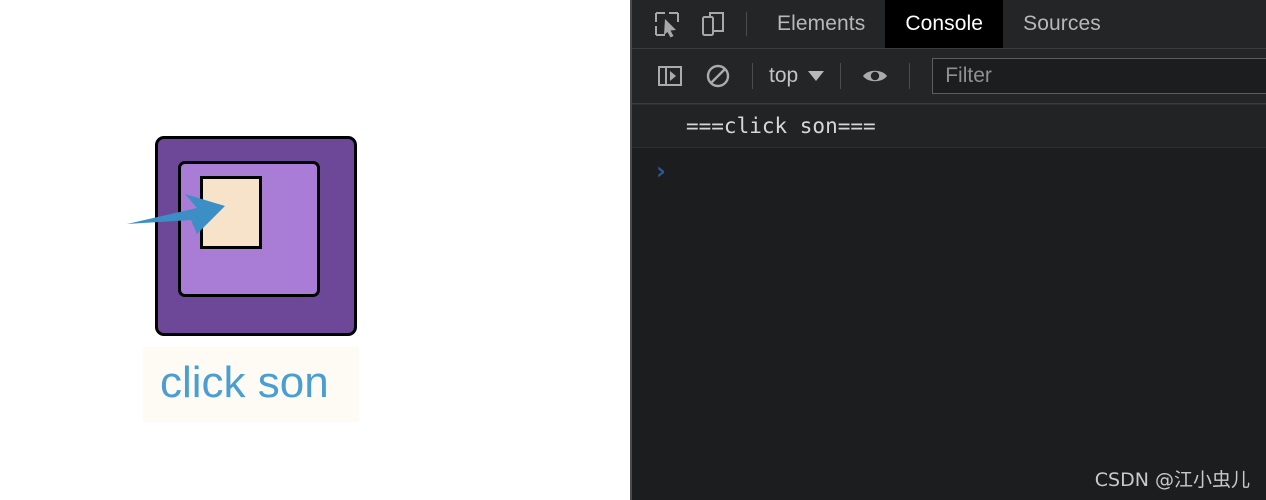 This screenshot has height=500, width=1266. I want to click on chevron-down-icon, so click(816, 76).